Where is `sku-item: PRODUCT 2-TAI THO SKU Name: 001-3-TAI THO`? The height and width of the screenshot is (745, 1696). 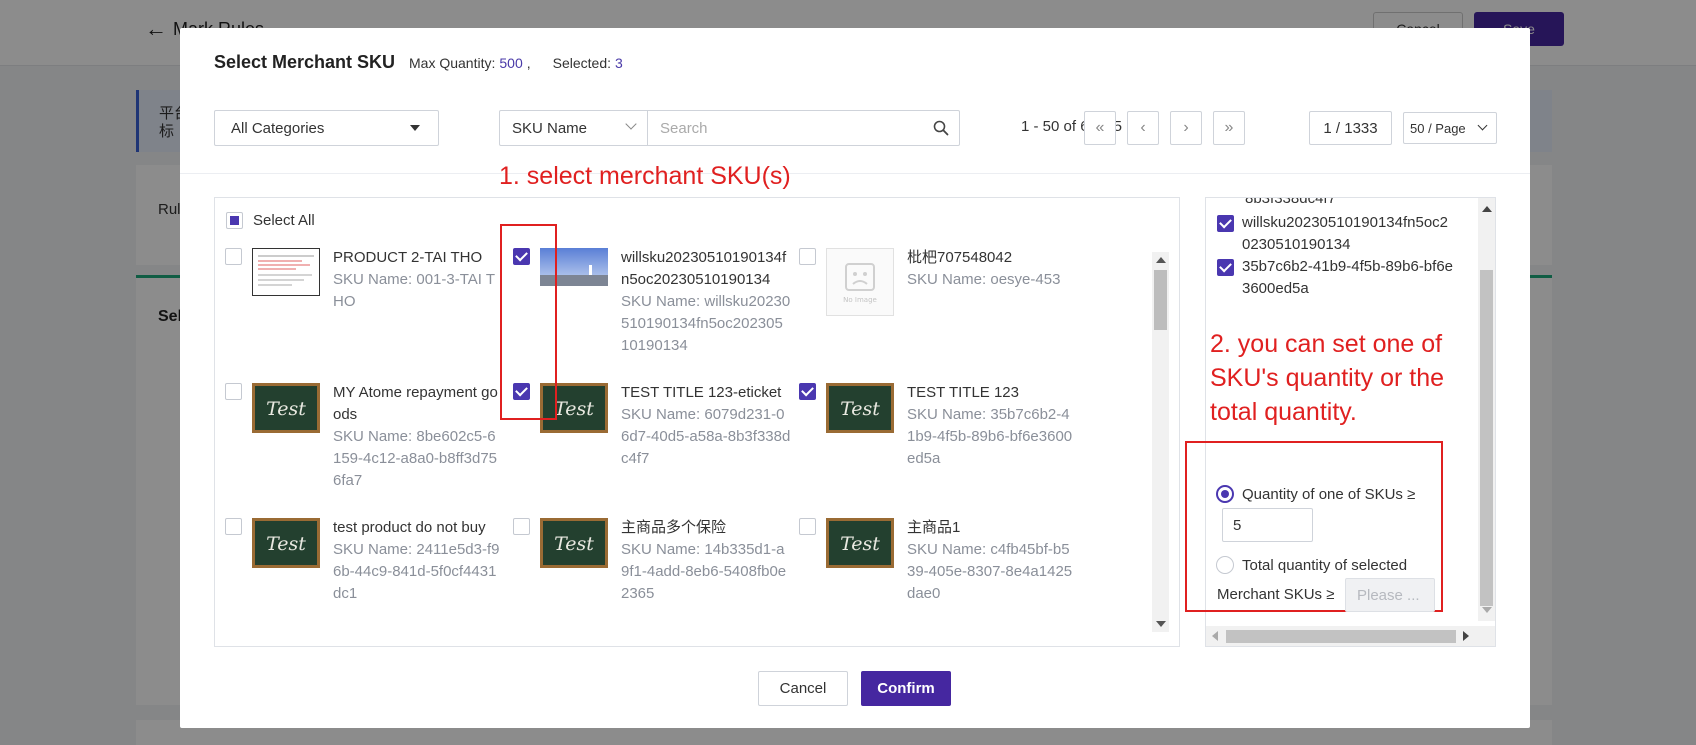 sku-item: PRODUCT 2-TAI THO SKU Name: 001-3-TAI THO is located at coordinates (375, 313).